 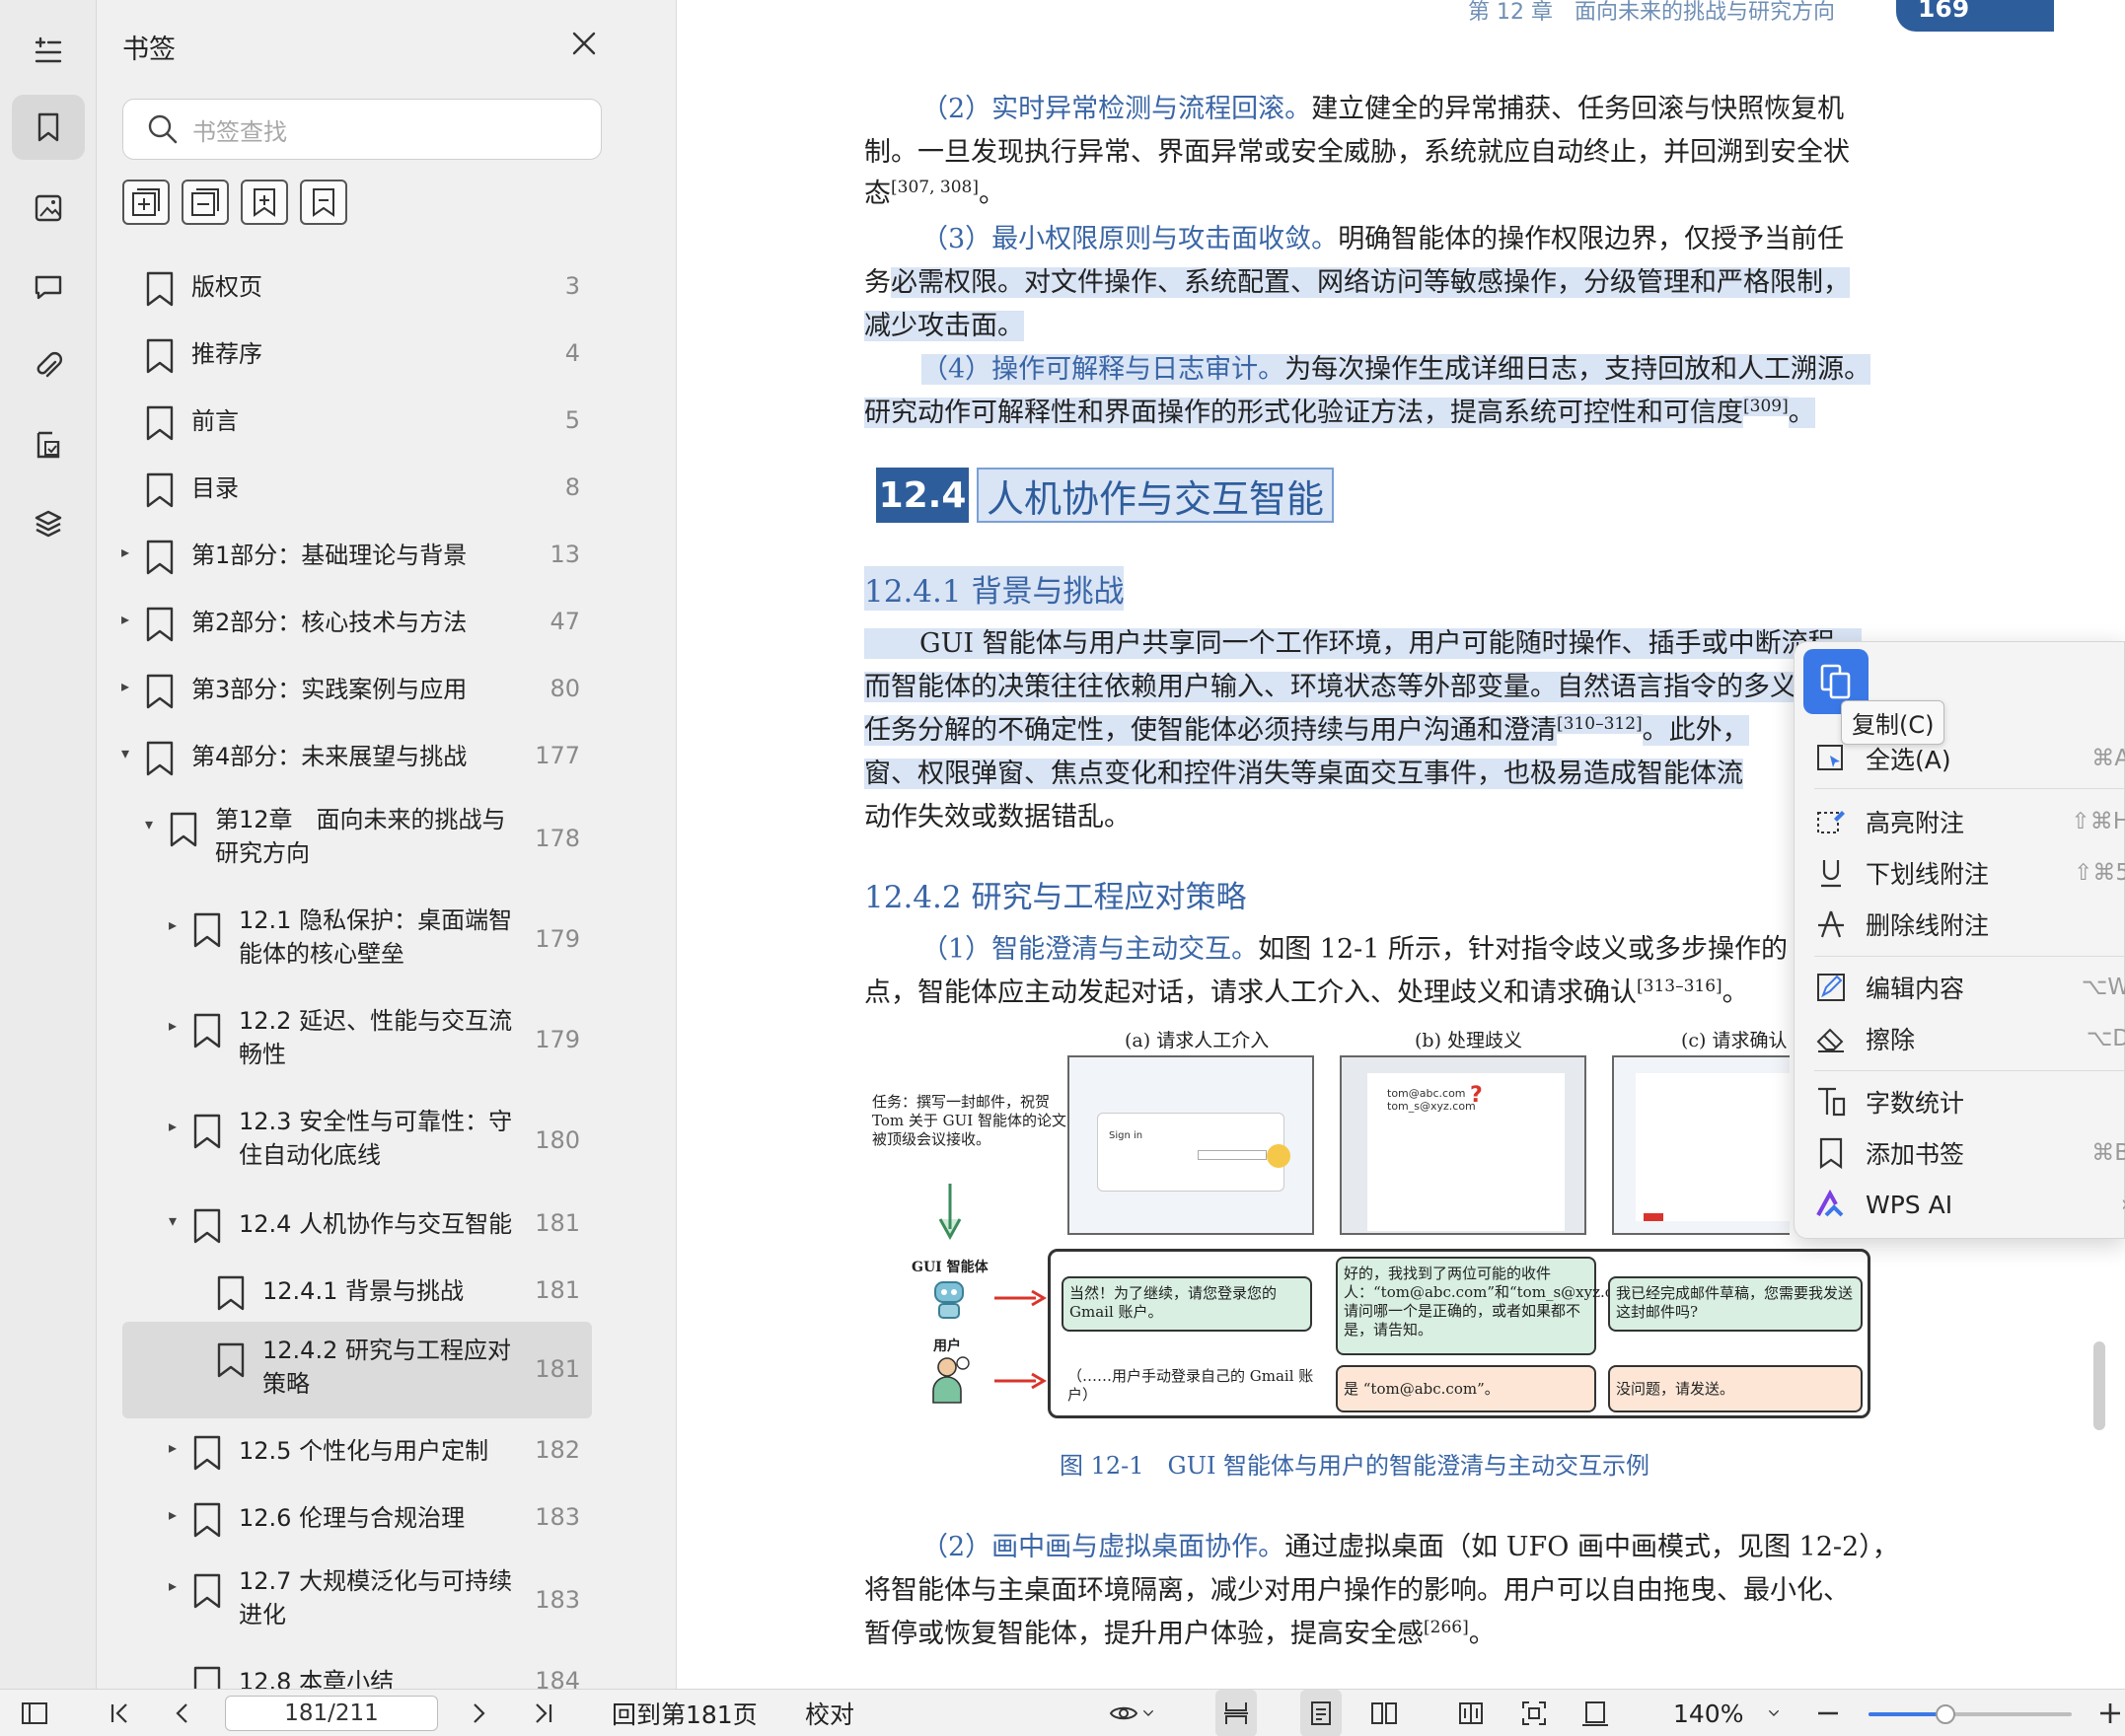 I want to click on menu-word-count: 字数统计, so click(x=1969, y=1101).